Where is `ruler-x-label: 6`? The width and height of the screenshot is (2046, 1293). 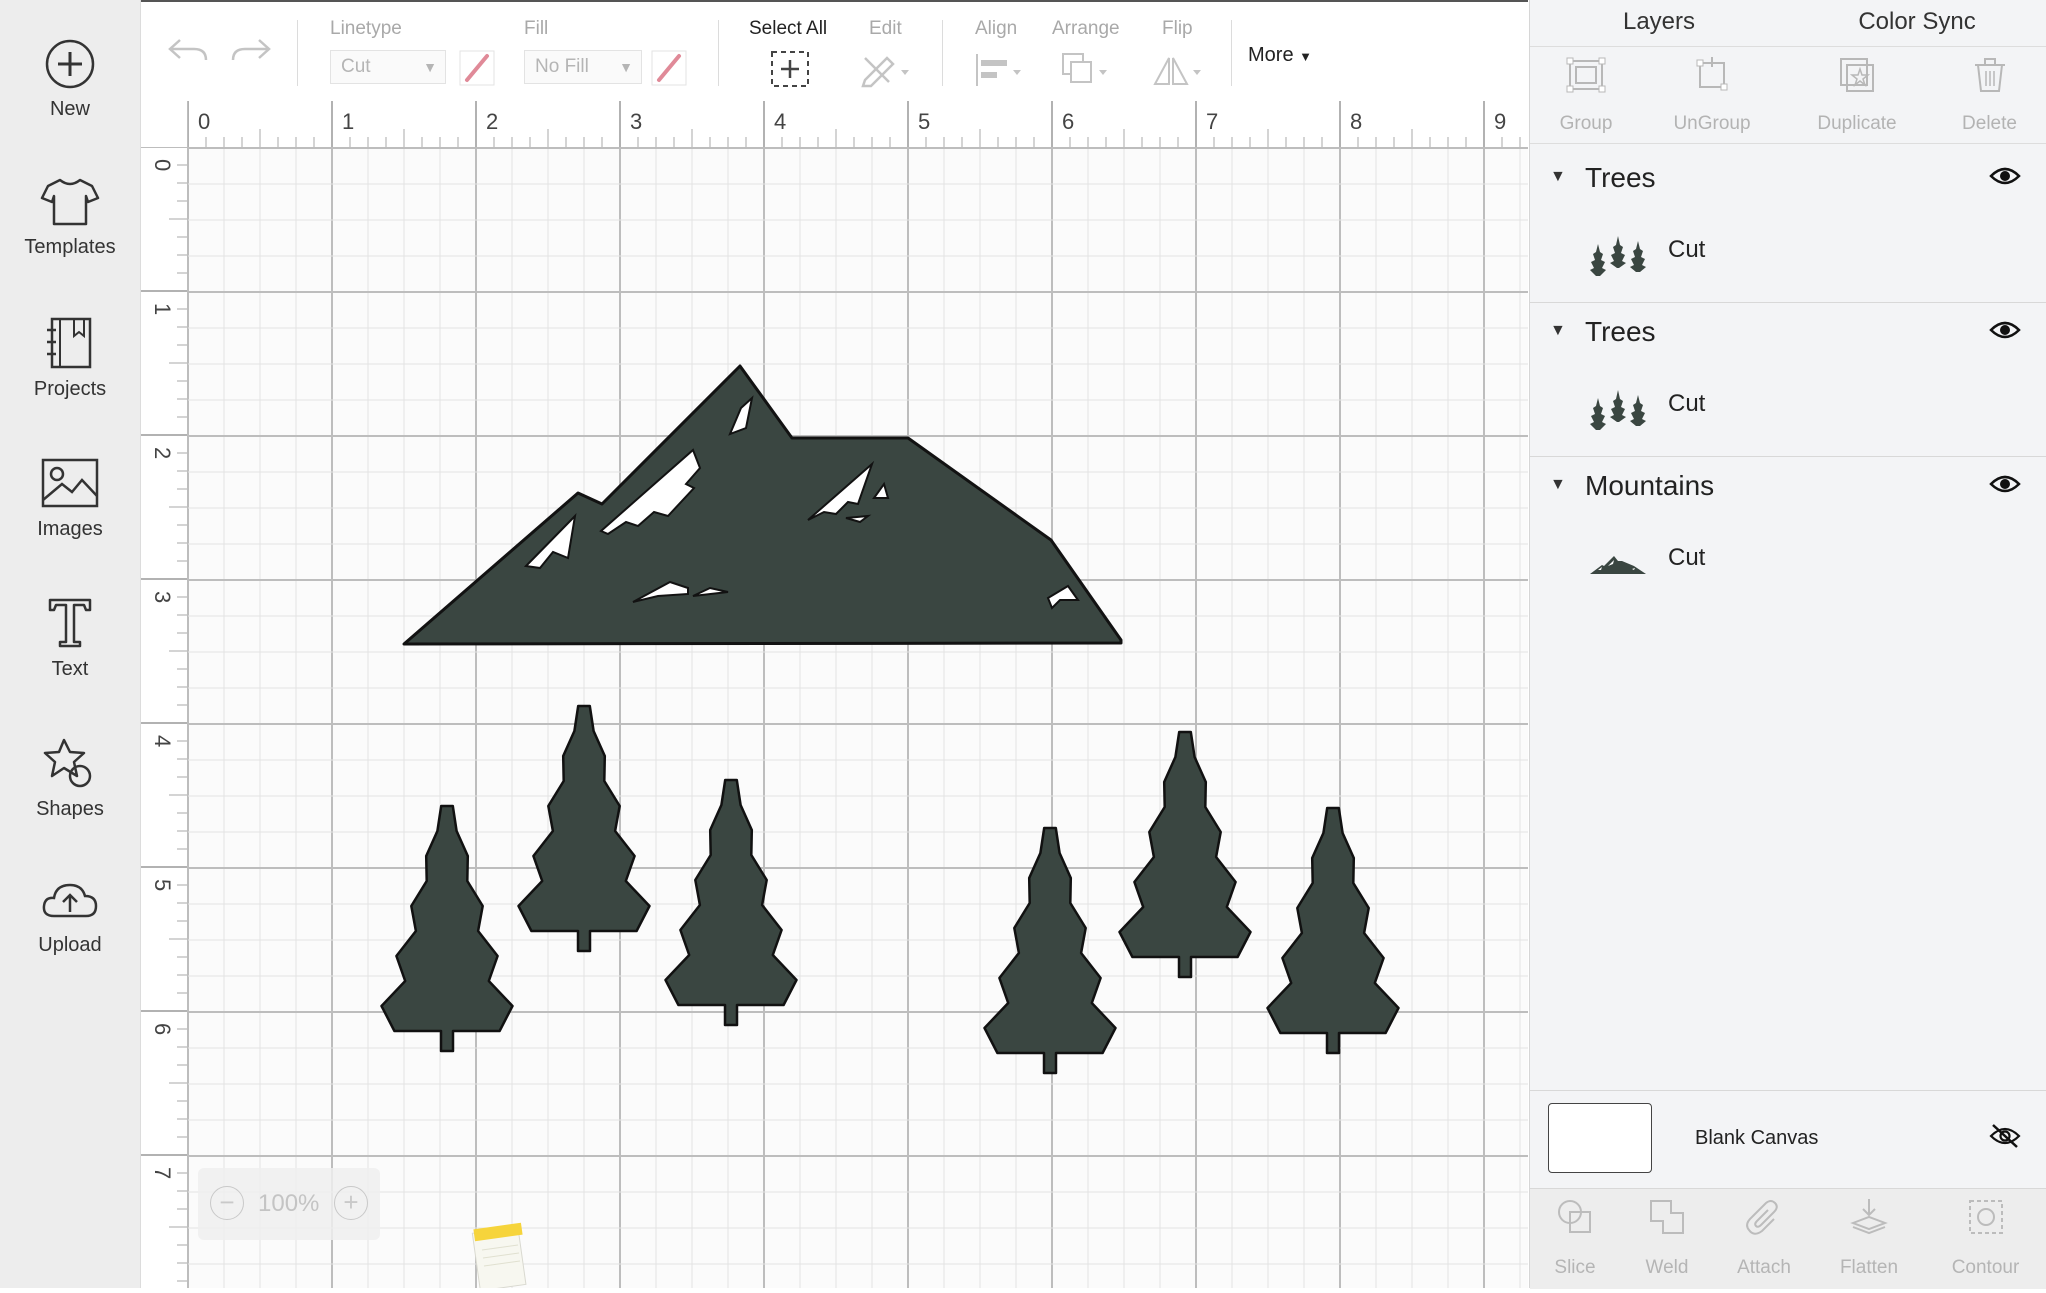
ruler-x-label: 6 is located at coordinates (1068, 121).